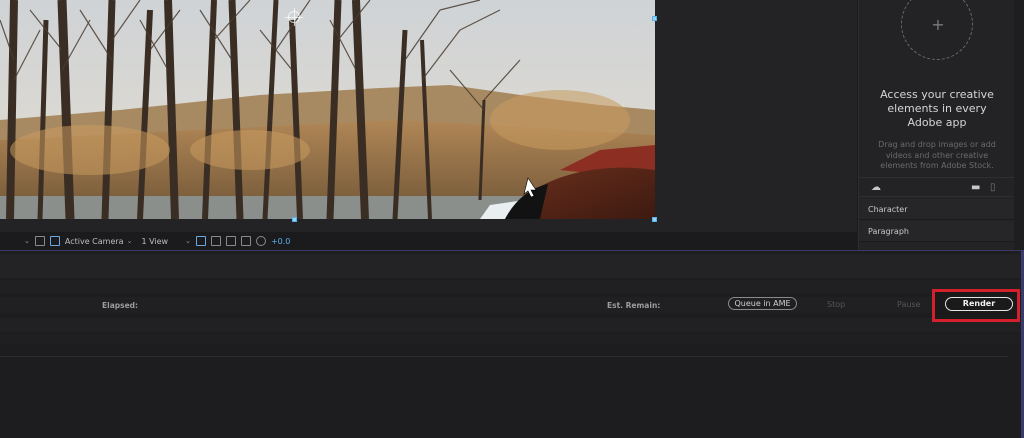  Describe the element at coordinates (938, 24) in the screenshot. I see `plus-icon: +` at that location.